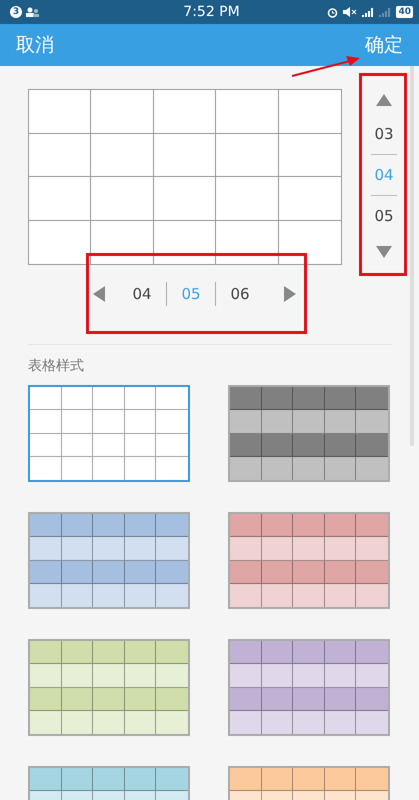 The width and height of the screenshot is (419, 800). What do you see at coordinates (384, 134) in the screenshot?
I see `row-count-option: 03` at bounding box center [384, 134].